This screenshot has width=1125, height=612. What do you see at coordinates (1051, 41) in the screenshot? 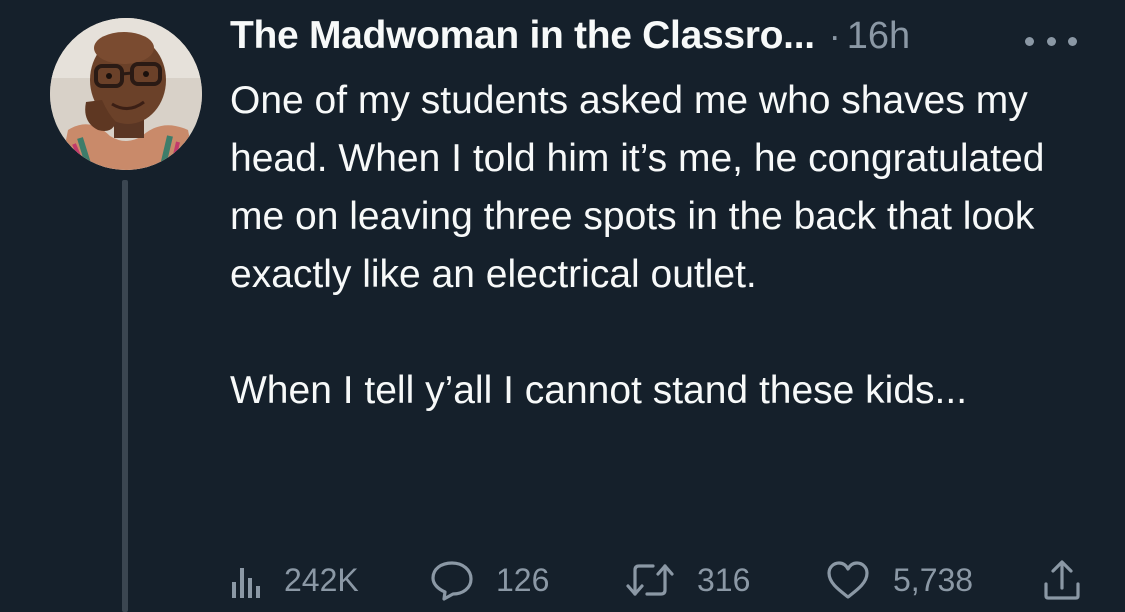
I see `more-options-icon` at bounding box center [1051, 41].